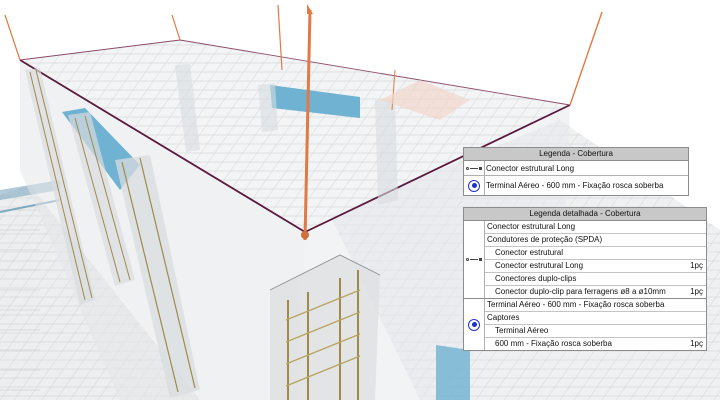 This screenshot has height=400, width=720. Describe the element at coordinates (595, 253) in the screenshot. I see `legend-line: Conector estrutural` at that location.